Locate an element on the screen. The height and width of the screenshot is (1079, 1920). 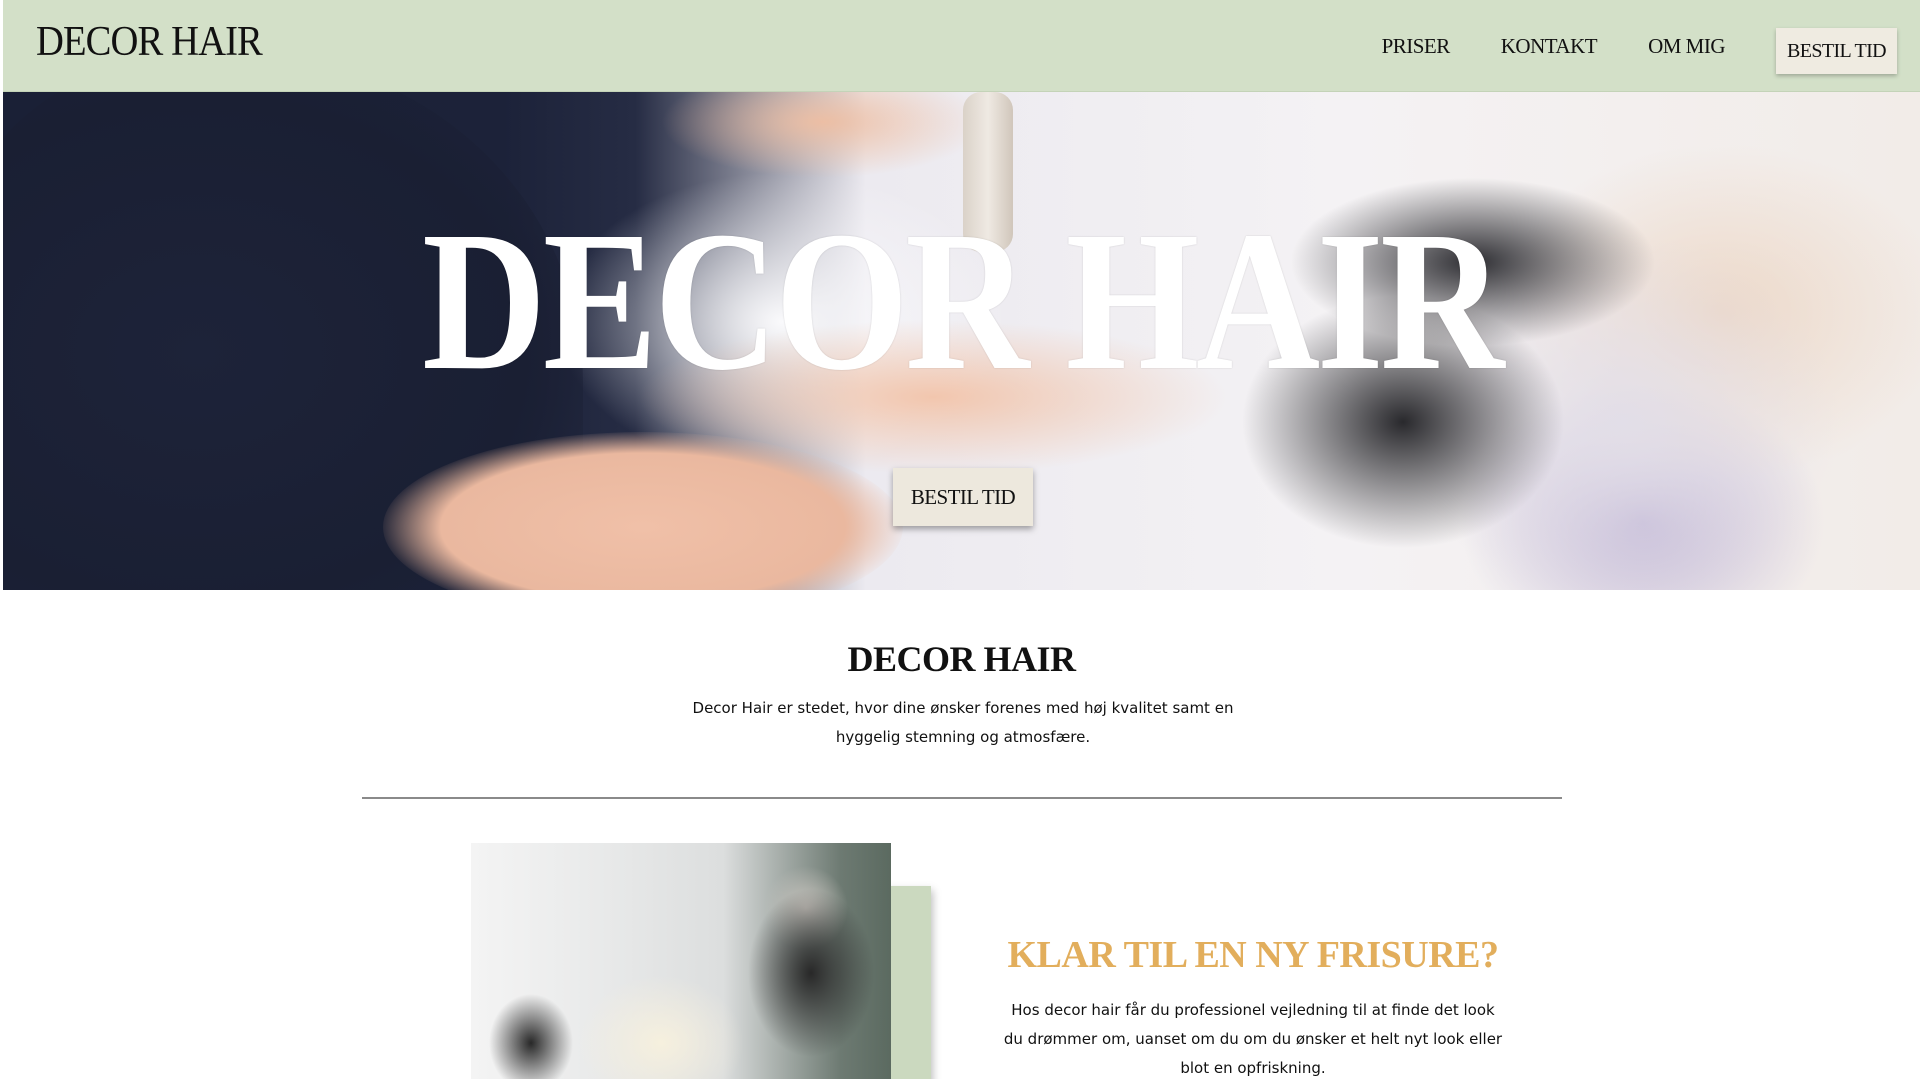
nav-link-kontakt: KONTAKT is located at coordinates (1549, 46).